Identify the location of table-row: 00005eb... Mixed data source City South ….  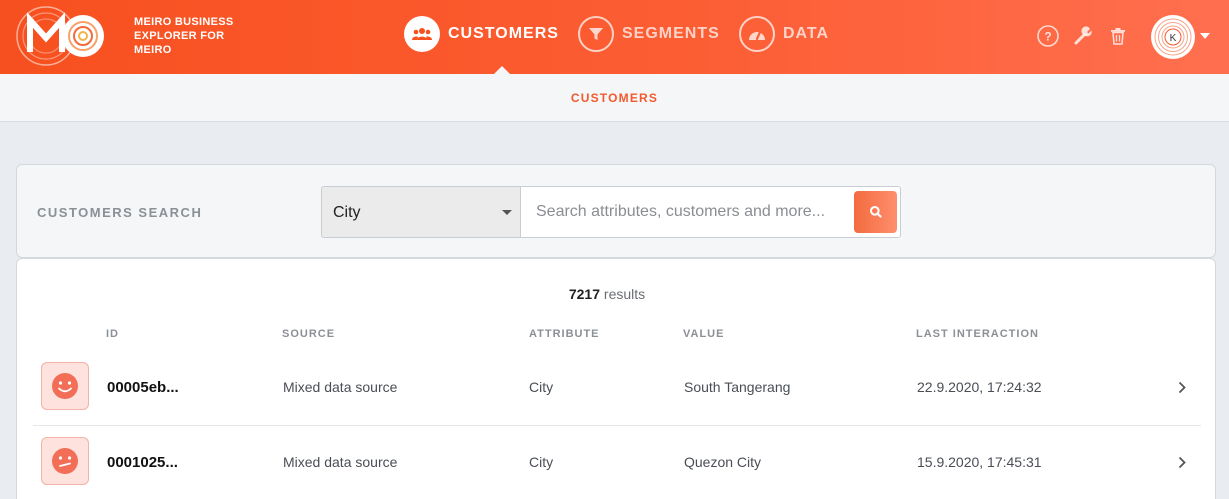
(617, 387).